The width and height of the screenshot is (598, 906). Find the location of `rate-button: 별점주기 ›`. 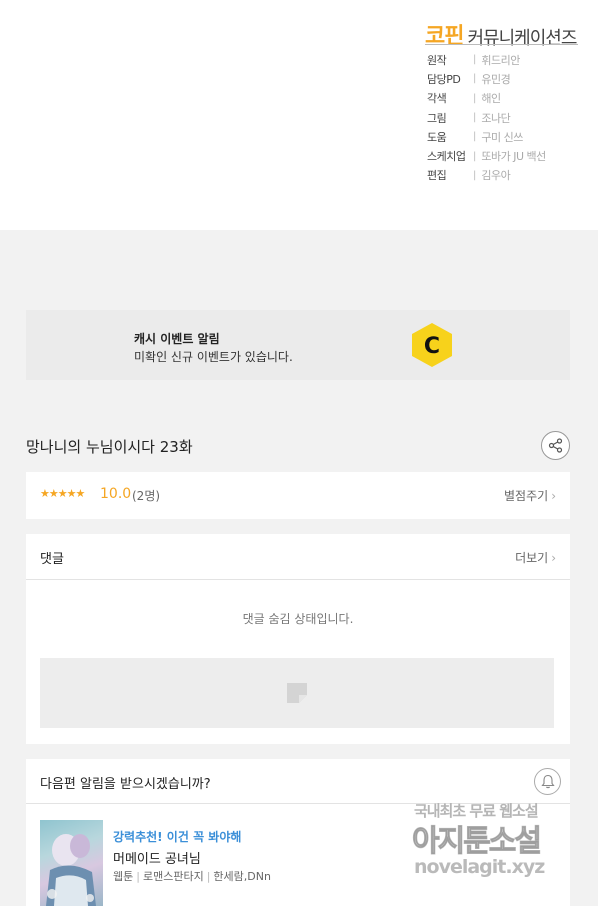

rate-button: 별점주기 › is located at coordinates (530, 495).